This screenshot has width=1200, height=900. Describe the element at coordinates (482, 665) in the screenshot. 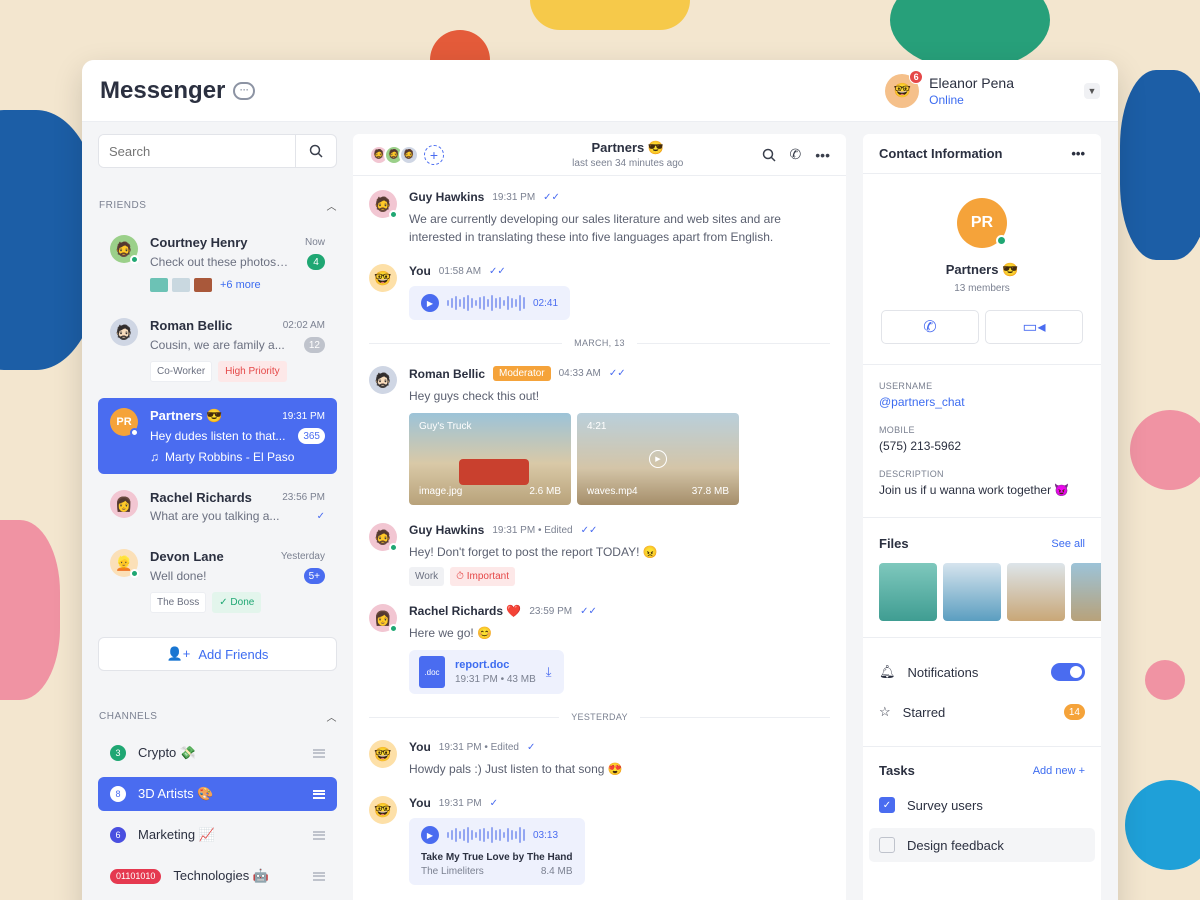

I see `file-name: report.doc` at that location.